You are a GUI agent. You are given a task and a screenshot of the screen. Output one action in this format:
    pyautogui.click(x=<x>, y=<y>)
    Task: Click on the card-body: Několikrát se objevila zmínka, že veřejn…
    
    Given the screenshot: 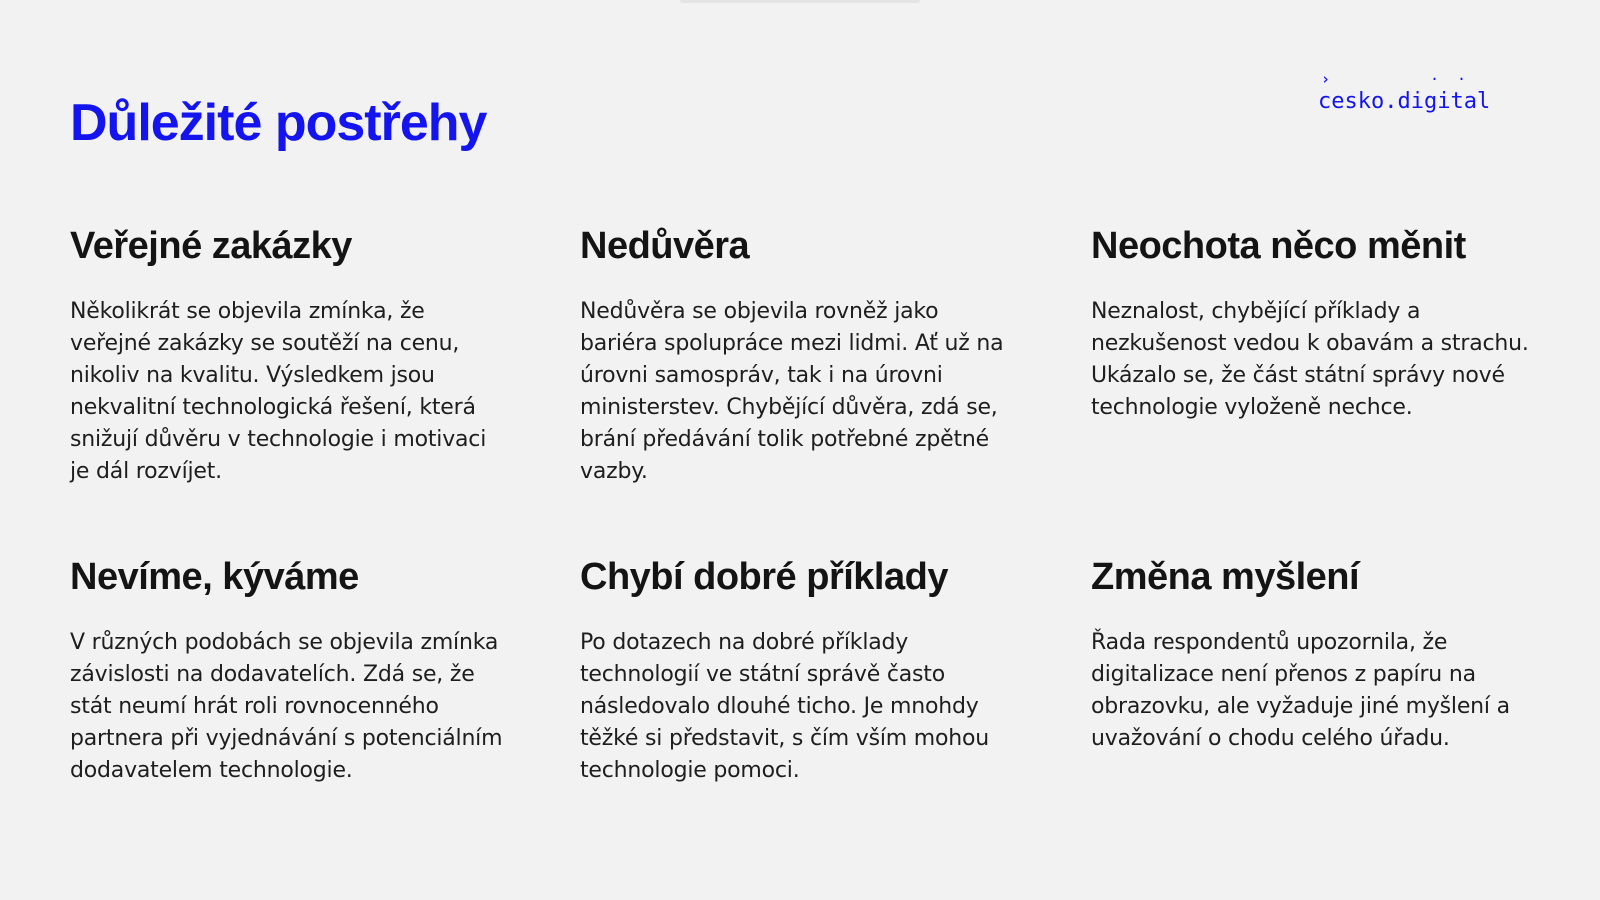 What is the action you would take?
    pyautogui.click(x=278, y=391)
    